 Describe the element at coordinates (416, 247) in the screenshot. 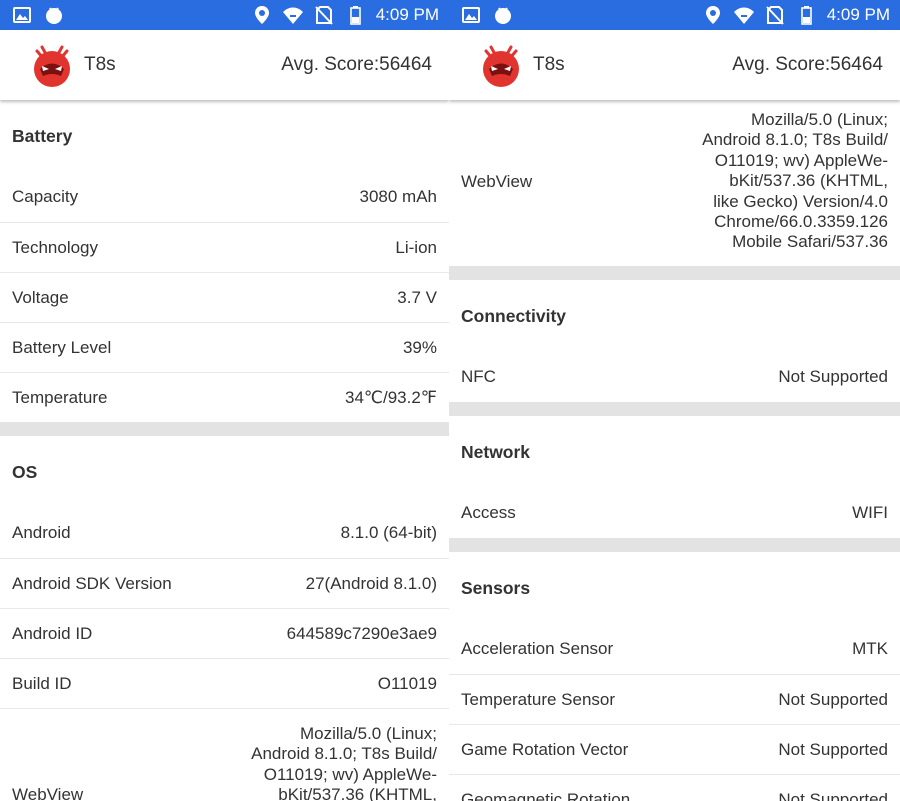

I see `row-value: Li-ion` at that location.